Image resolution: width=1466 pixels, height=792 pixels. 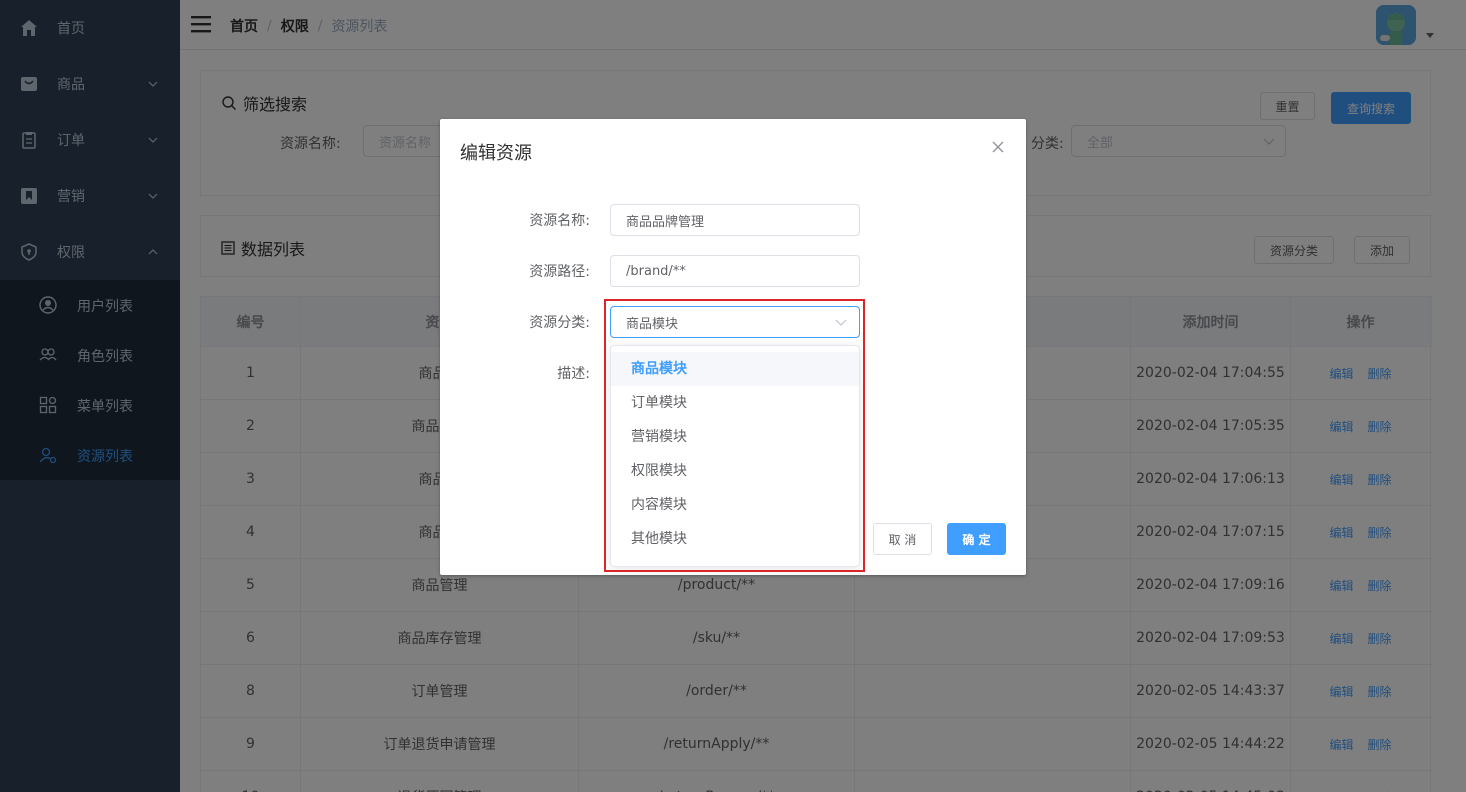 I want to click on dialog-url-label: 资源路径:, so click(x=559, y=272).